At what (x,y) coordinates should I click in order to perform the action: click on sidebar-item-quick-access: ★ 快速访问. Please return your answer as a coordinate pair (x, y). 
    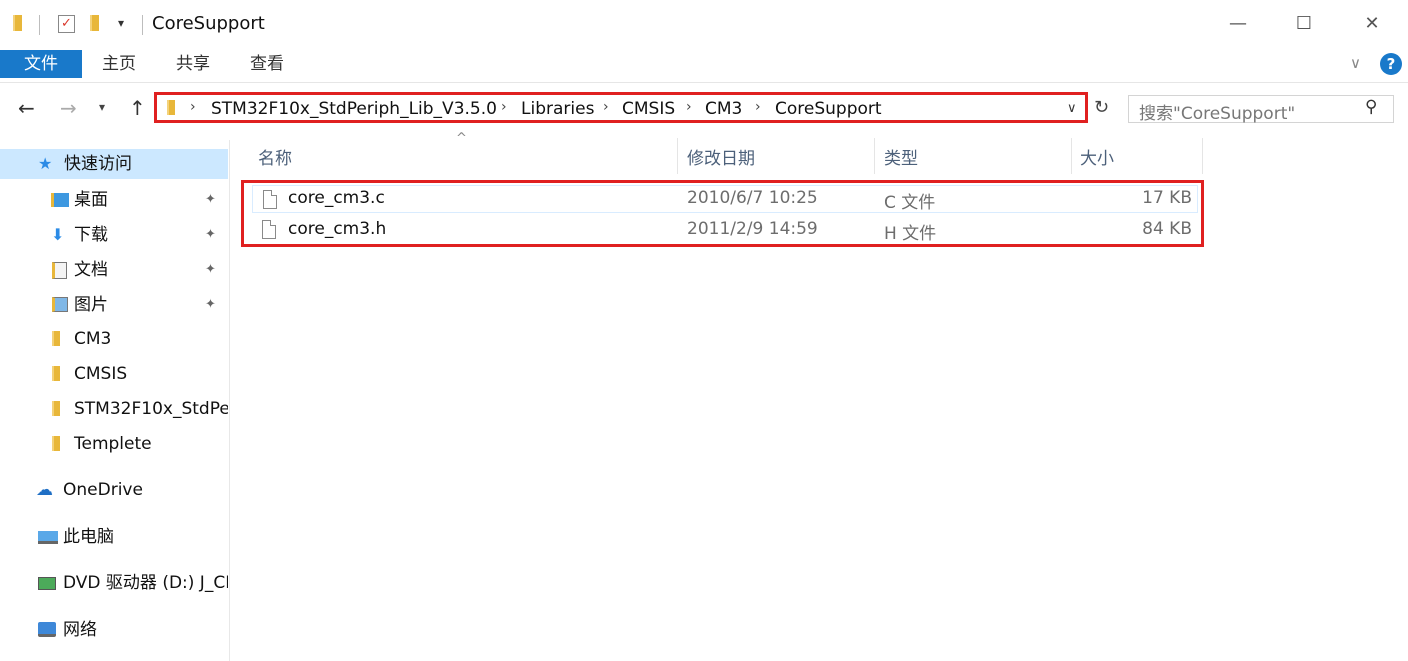
    Looking at the image, I should click on (114, 164).